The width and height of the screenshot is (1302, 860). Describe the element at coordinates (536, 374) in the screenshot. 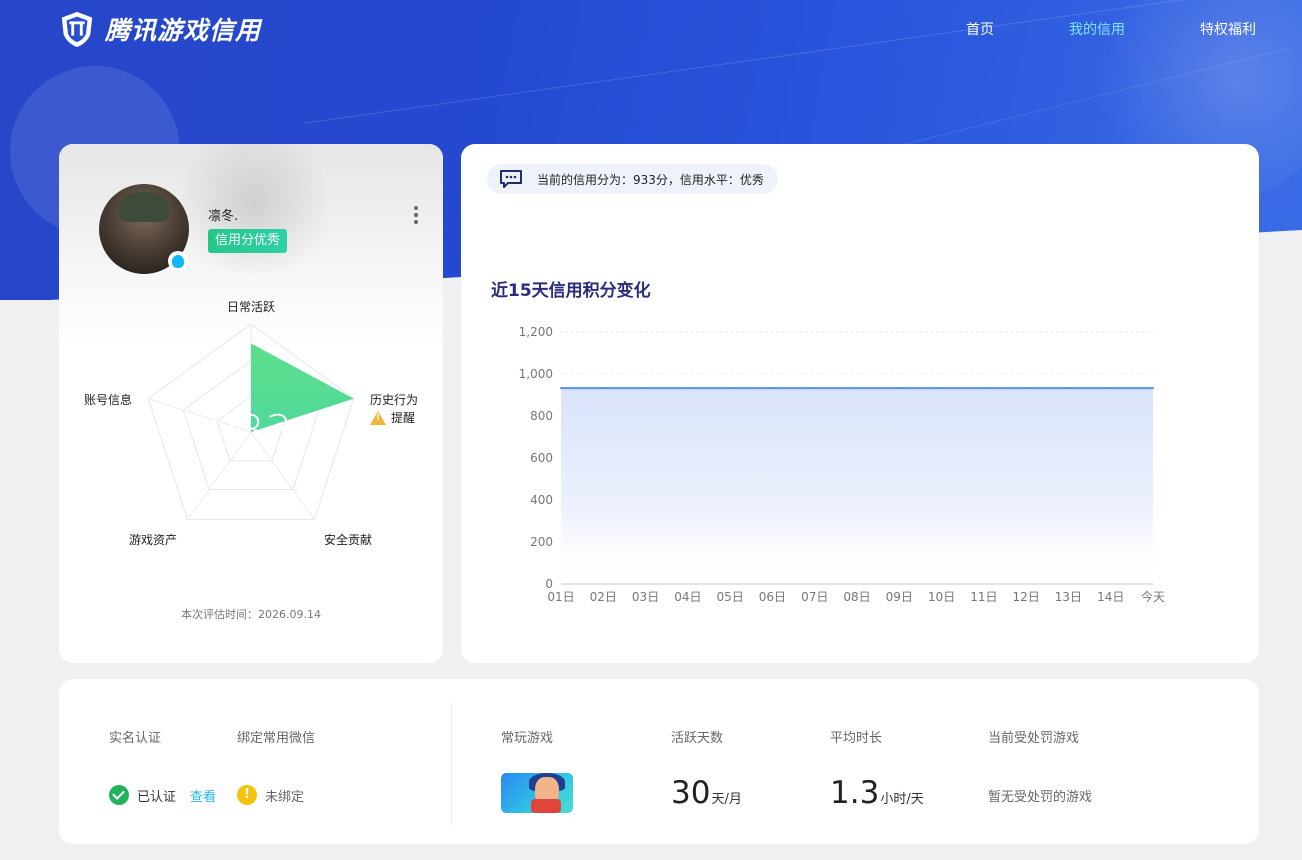

I see `y-tick-label: 1,000` at that location.